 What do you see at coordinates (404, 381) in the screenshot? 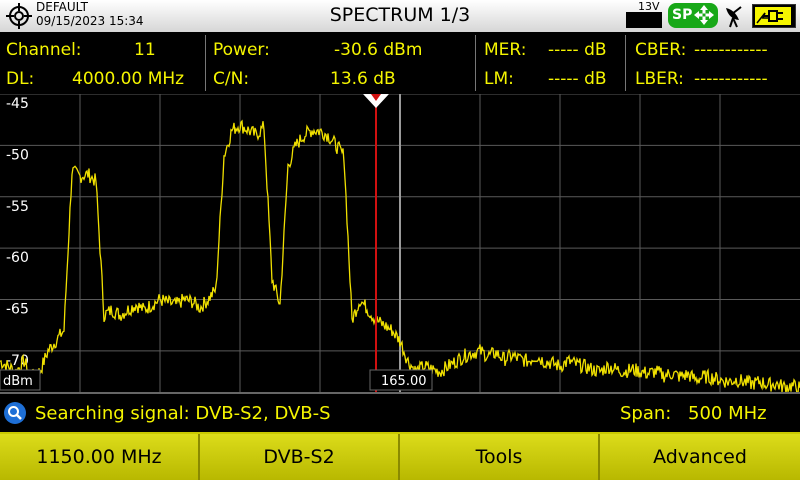
I see `marker-readout: 165.00` at bounding box center [404, 381].